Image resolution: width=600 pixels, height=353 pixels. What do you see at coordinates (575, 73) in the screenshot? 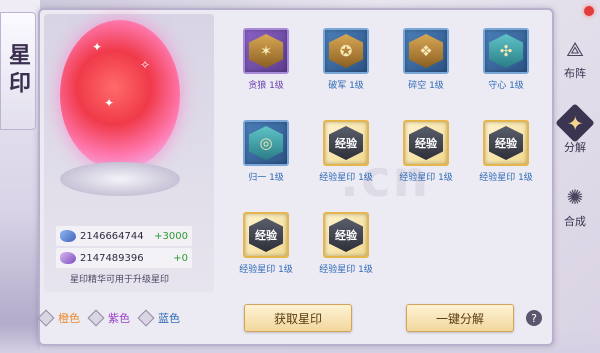
I see `tab-label: 布阵` at bounding box center [575, 73].